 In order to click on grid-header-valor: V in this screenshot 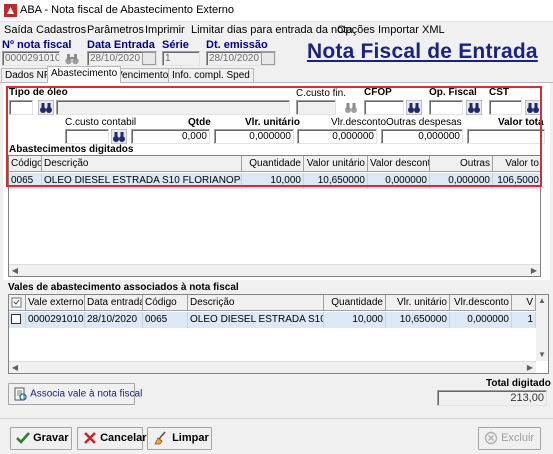, I will do `click(524, 303)`.